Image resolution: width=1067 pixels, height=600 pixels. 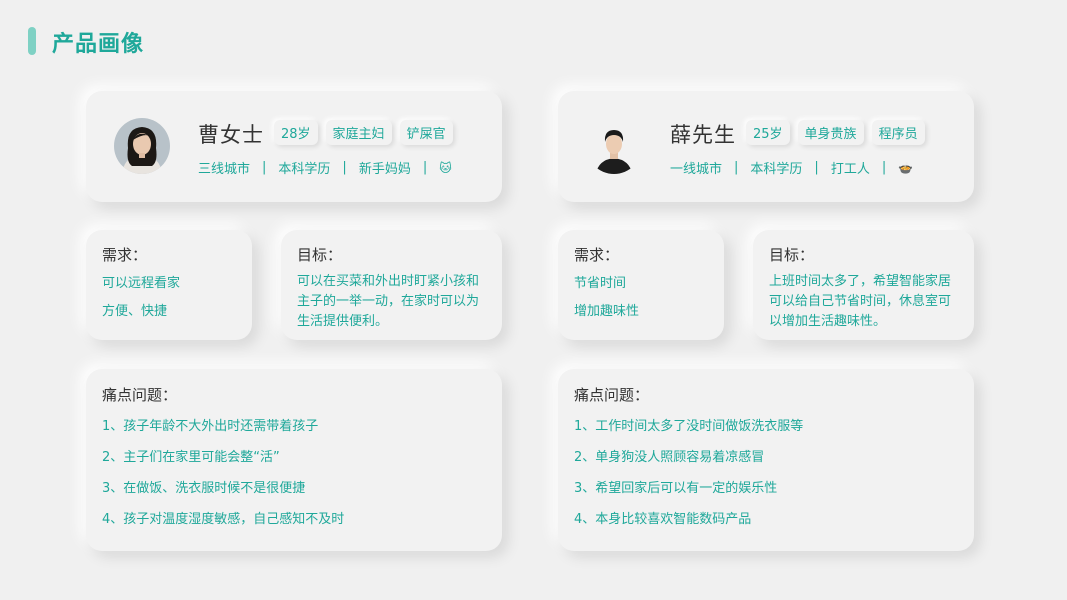 What do you see at coordinates (223, 519) in the screenshot?
I see `list-item: 4、孩子对温度湿度敏感，自己感知不及时` at bounding box center [223, 519].